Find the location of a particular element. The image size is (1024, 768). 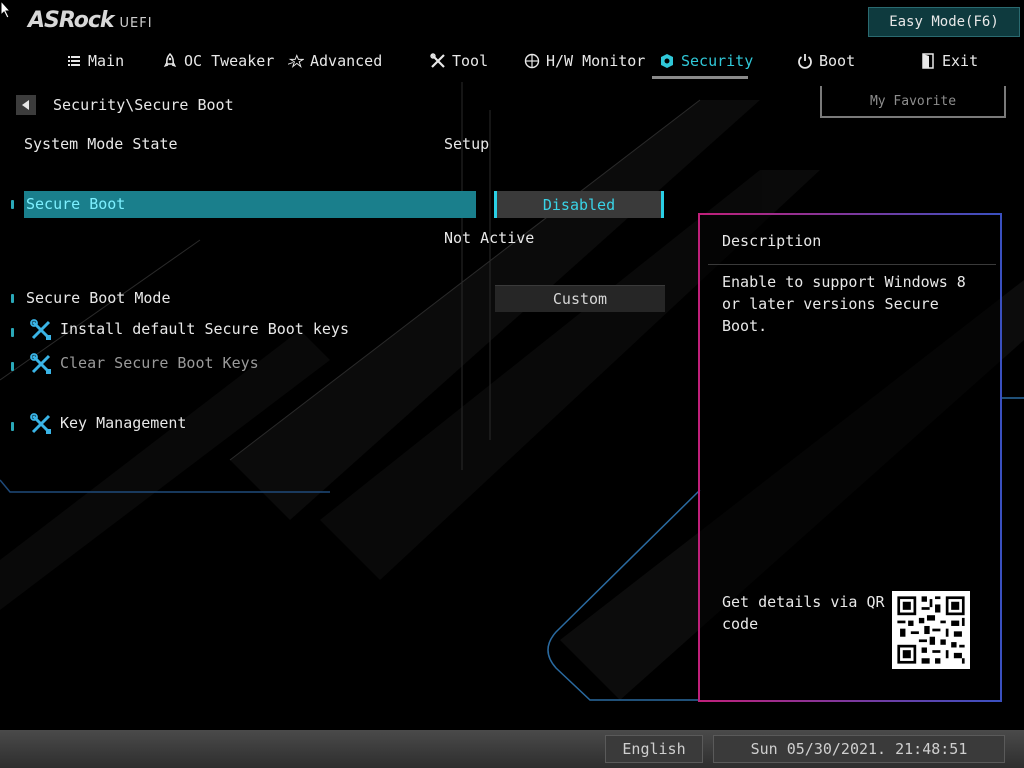

tab-security: Security is located at coordinates (706, 61).